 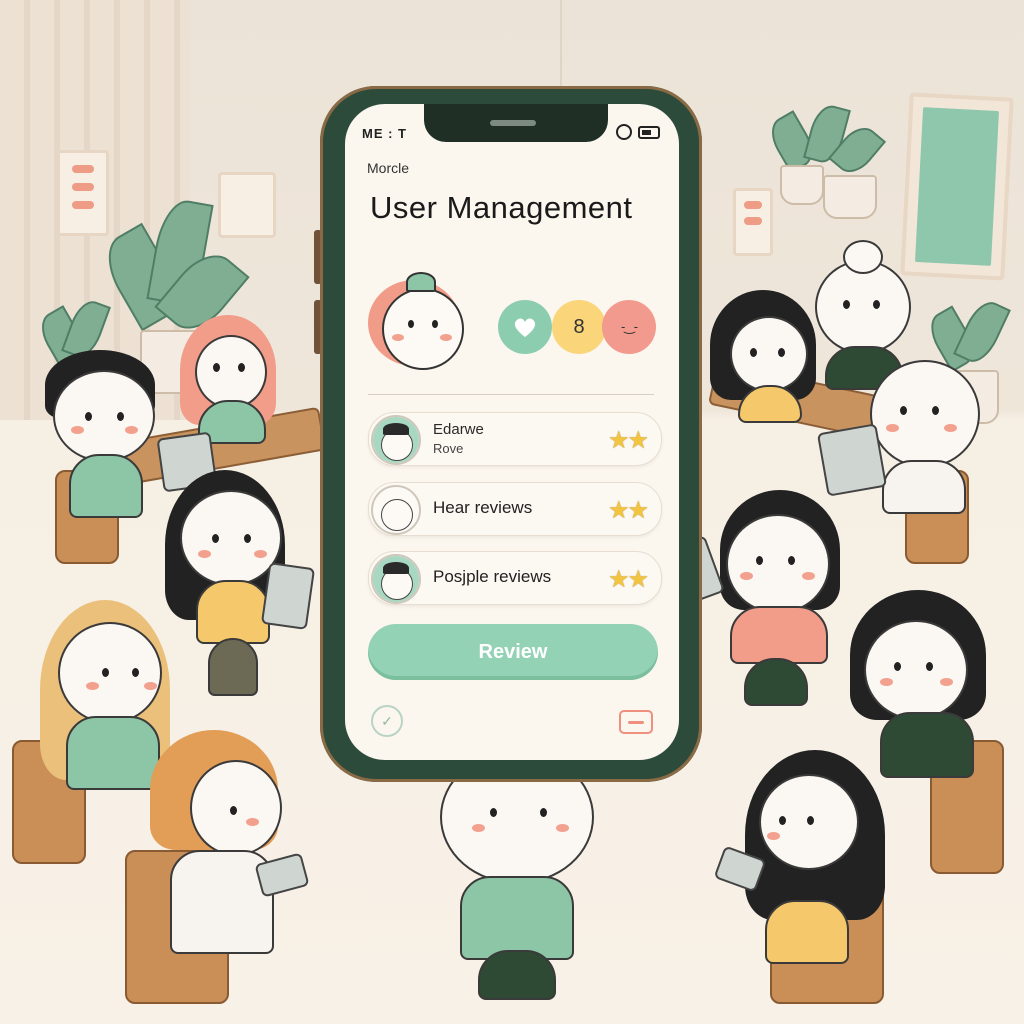 What do you see at coordinates (770, 600) in the screenshot?
I see `person-girl-phone` at bounding box center [770, 600].